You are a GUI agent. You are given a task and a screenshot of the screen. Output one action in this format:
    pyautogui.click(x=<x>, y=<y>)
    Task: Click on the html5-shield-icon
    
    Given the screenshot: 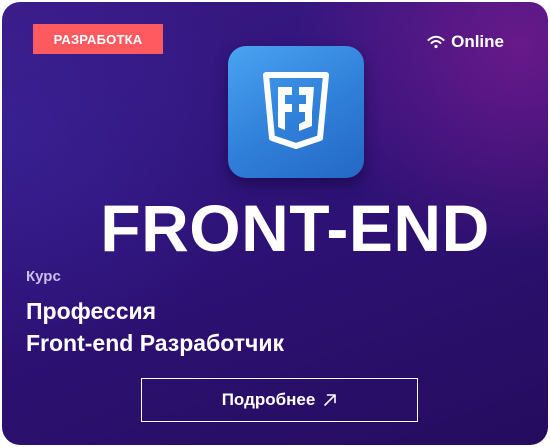 What is the action you would take?
    pyautogui.click(x=296, y=112)
    